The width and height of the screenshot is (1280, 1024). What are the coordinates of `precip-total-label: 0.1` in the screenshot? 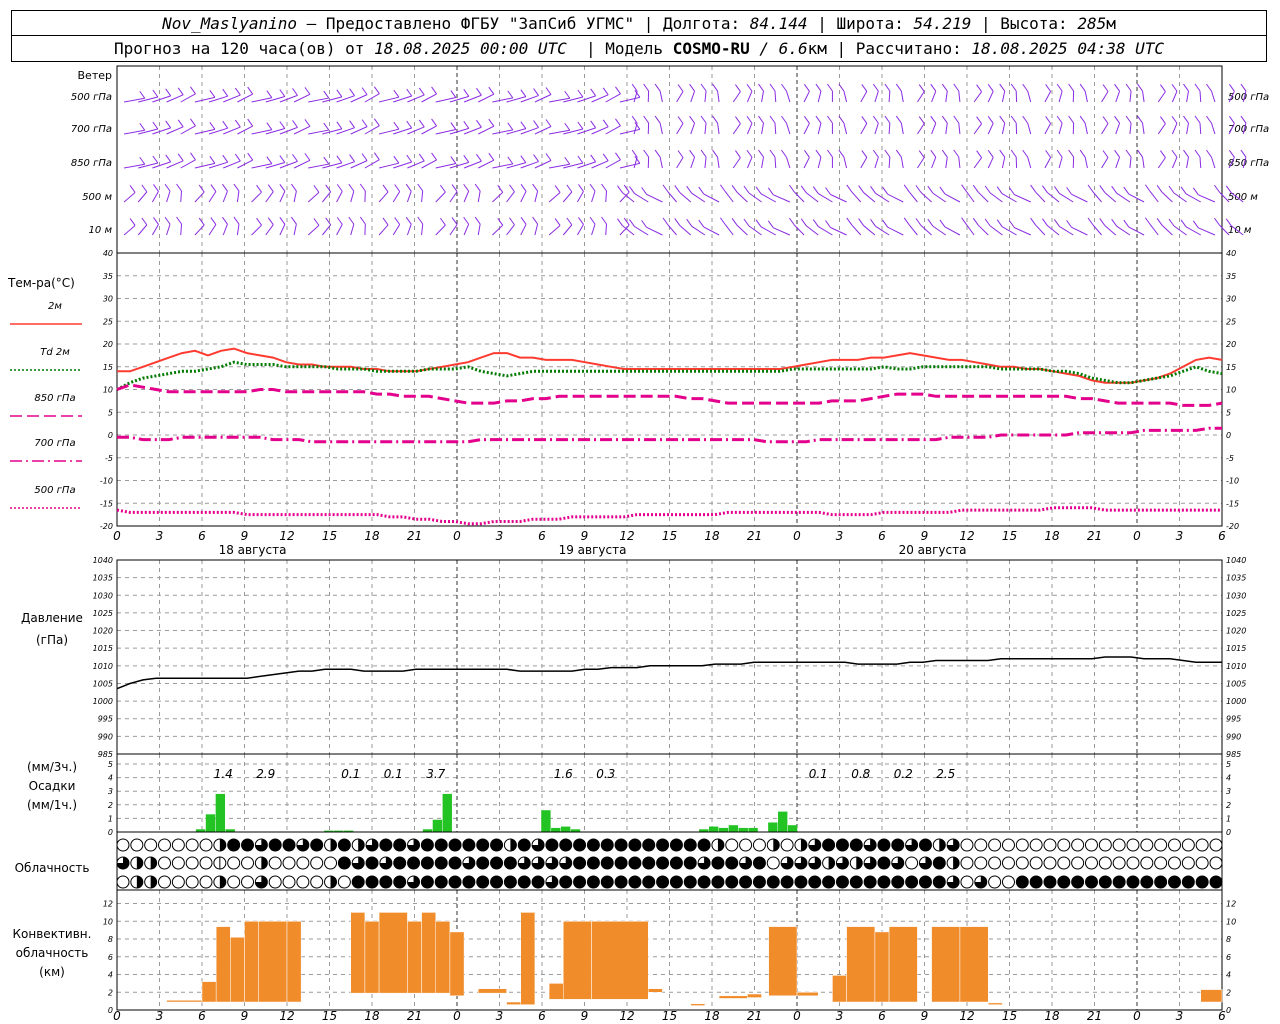 It's located at (393, 774).